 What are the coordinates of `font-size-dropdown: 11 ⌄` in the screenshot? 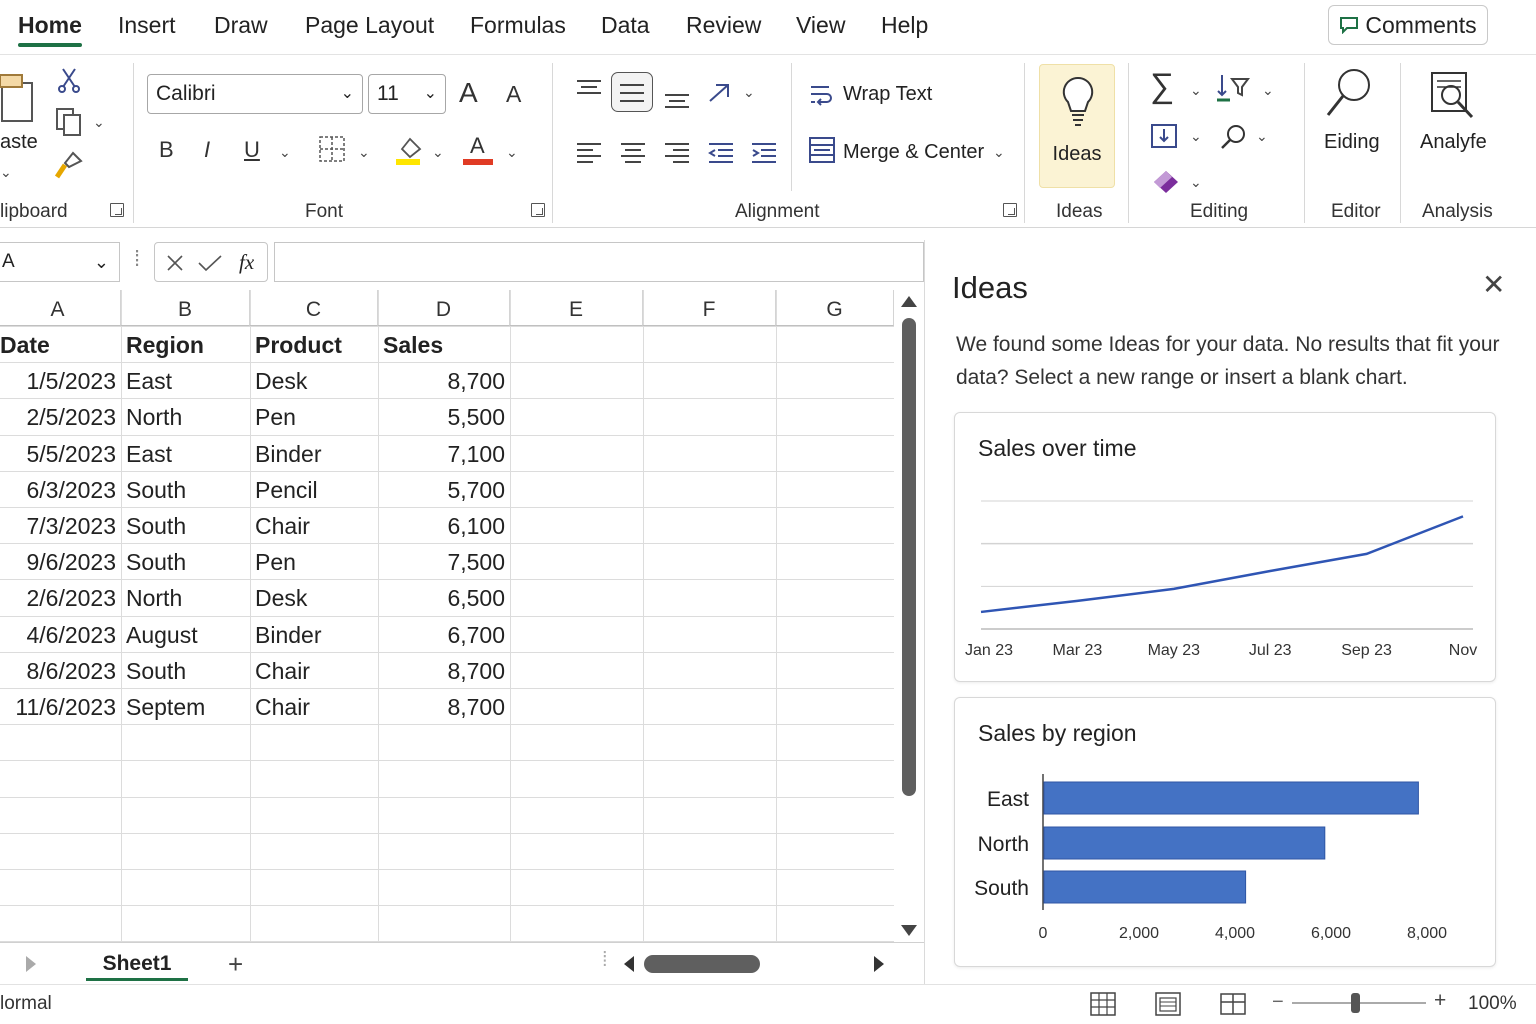 It's located at (407, 94).